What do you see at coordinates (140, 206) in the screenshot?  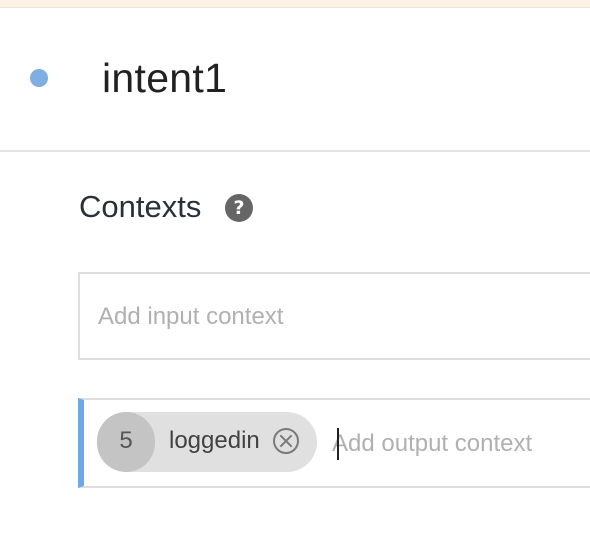 I see `contexts-title: Contexts` at bounding box center [140, 206].